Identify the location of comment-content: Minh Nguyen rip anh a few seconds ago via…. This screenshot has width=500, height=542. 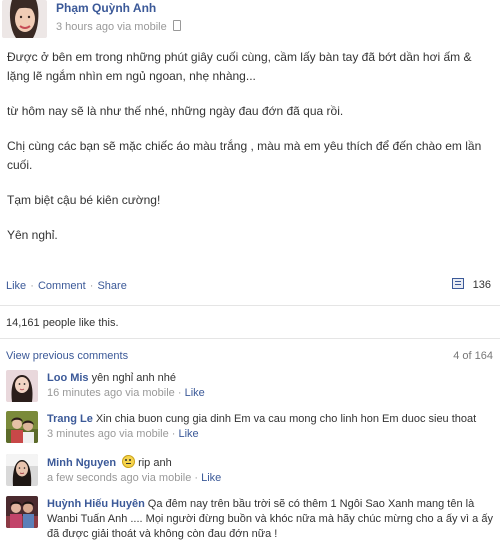
(270, 470).